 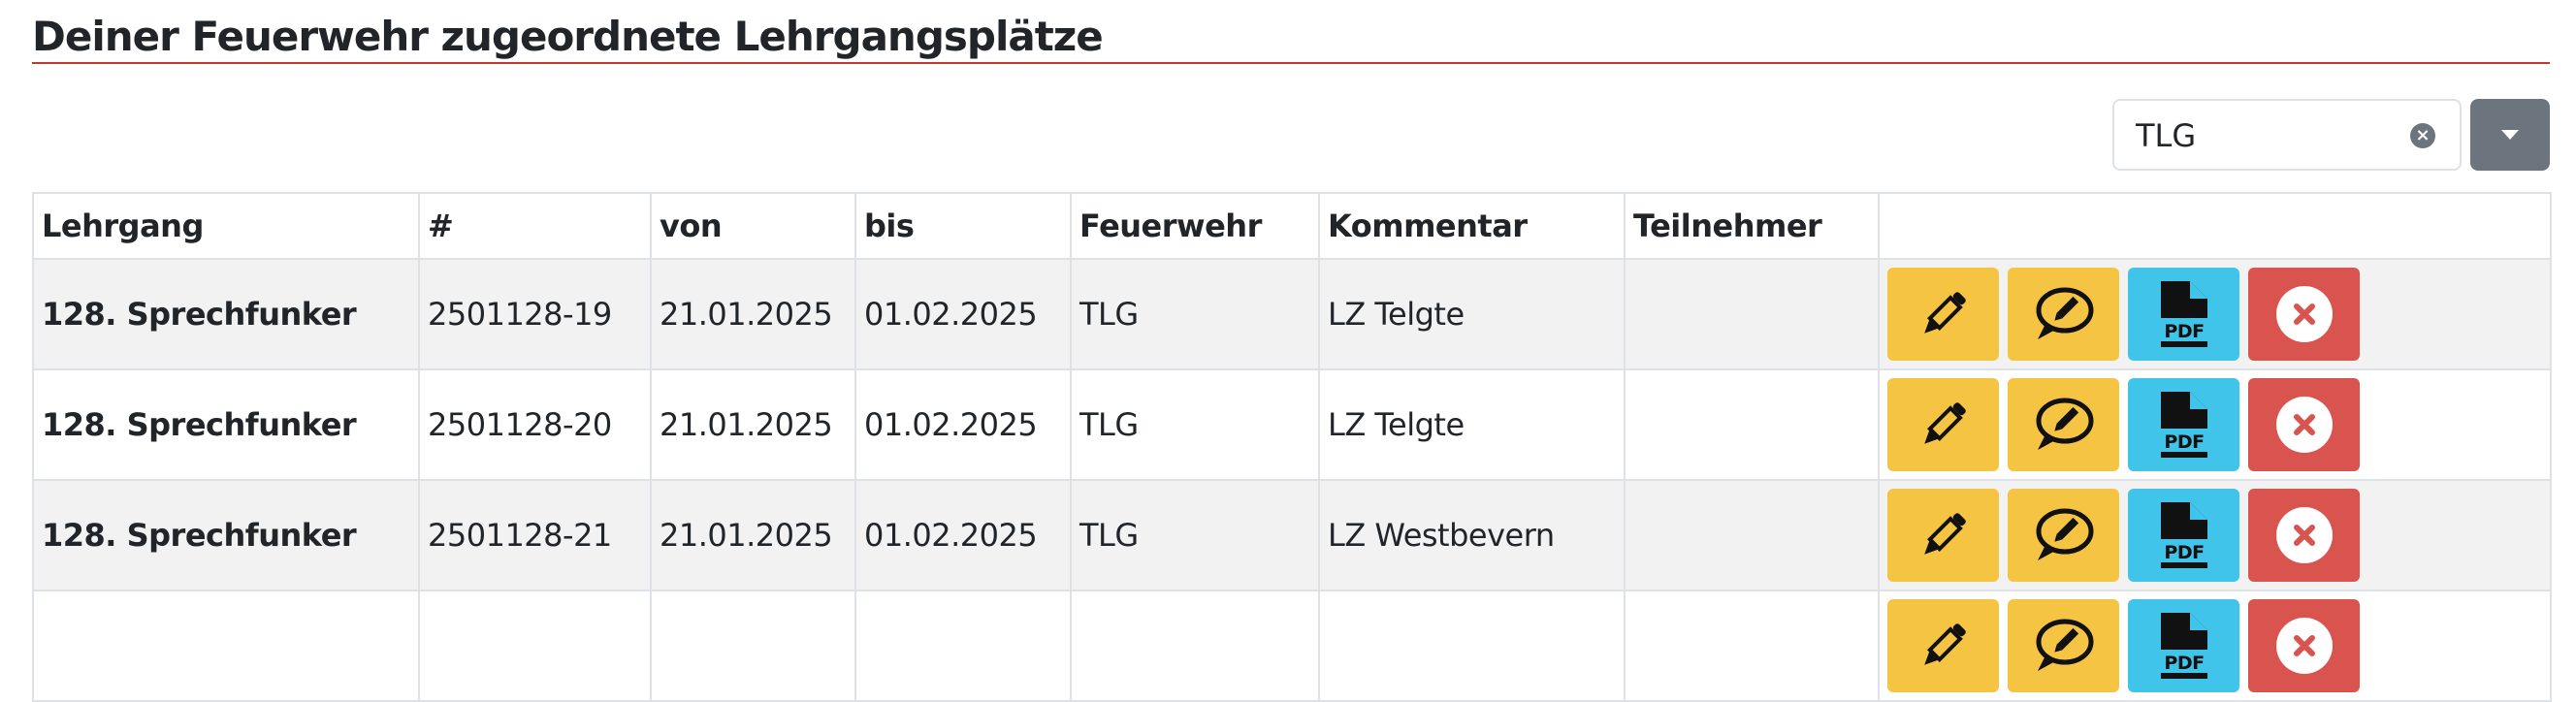 I want to click on cell-number: 2501128-19, so click(x=535, y=314).